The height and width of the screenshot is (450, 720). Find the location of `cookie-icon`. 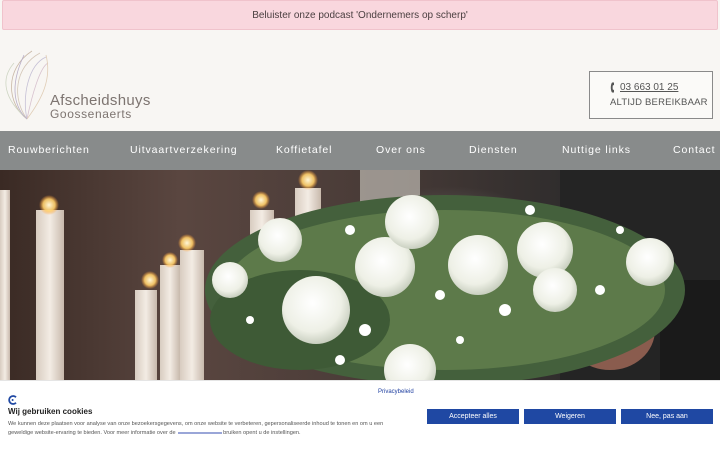

cookie-icon is located at coordinates (12, 400).